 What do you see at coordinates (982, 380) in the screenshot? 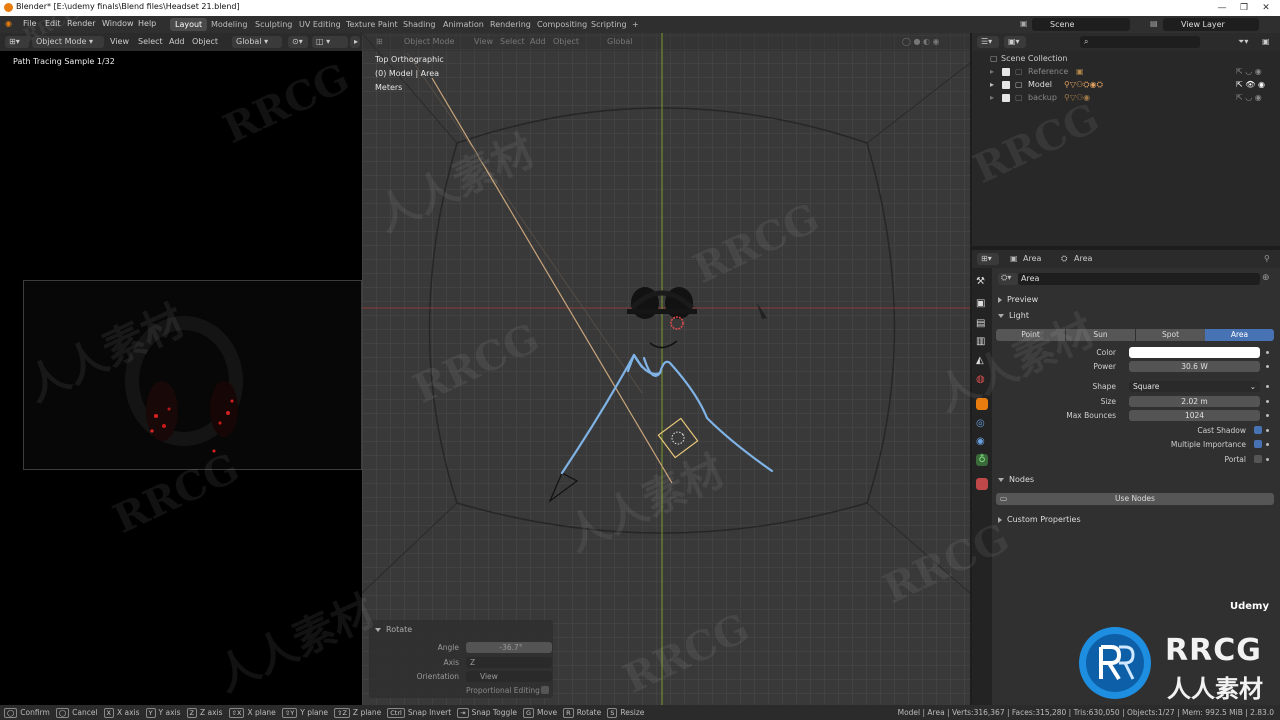
I see `world-tab-icon: ◍` at bounding box center [982, 380].